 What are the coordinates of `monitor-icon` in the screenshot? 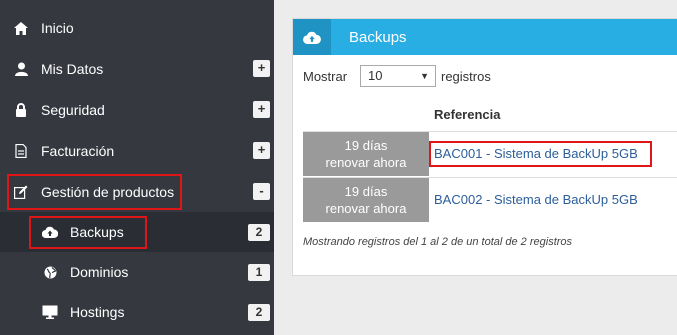 It's located at (50, 312).